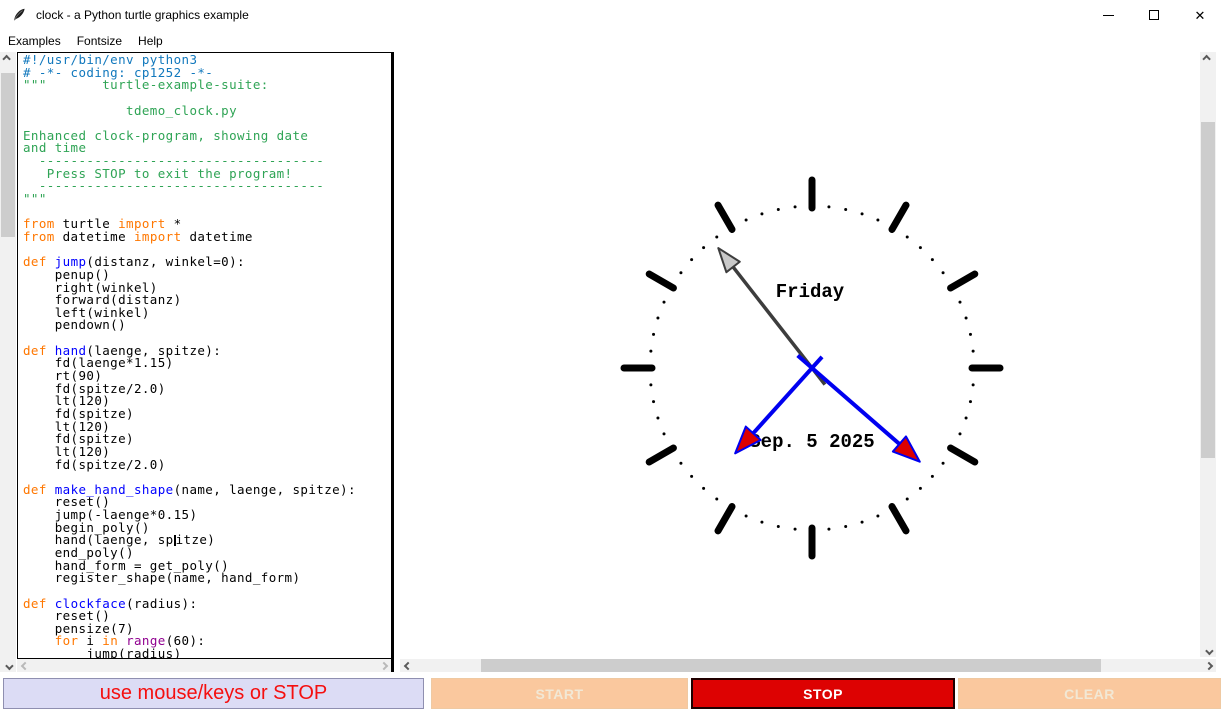 The image size is (1223, 711). What do you see at coordinates (142, 15) in the screenshot?
I see `window-title: clock - a Python turtle graphics example` at bounding box center [142, 15].